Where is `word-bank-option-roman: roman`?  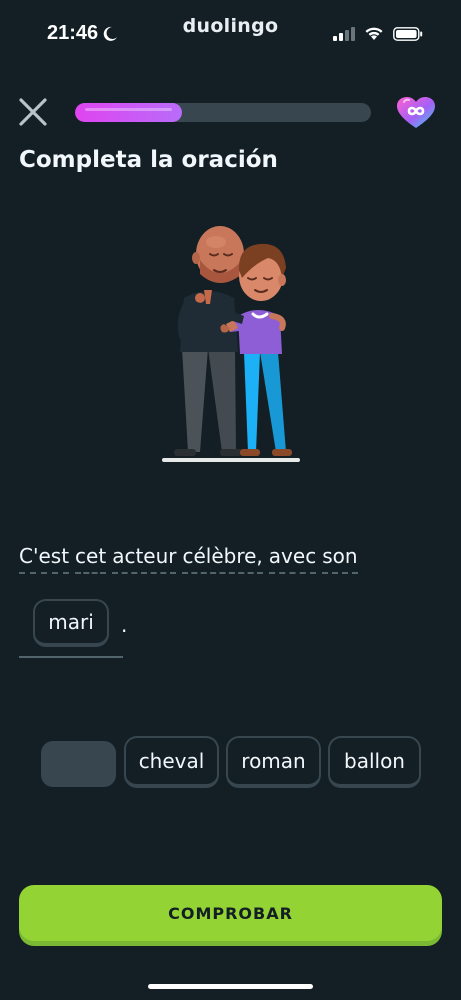
word-bank-option-roman: roman is located at coordinates (273, 762).